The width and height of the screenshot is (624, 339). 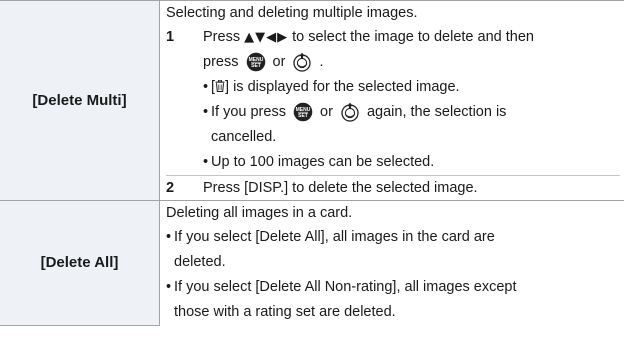 What do you see at coordinates (319, 62) in the screenshot?
I see `step-text: .` at bounding box center [319, 62].